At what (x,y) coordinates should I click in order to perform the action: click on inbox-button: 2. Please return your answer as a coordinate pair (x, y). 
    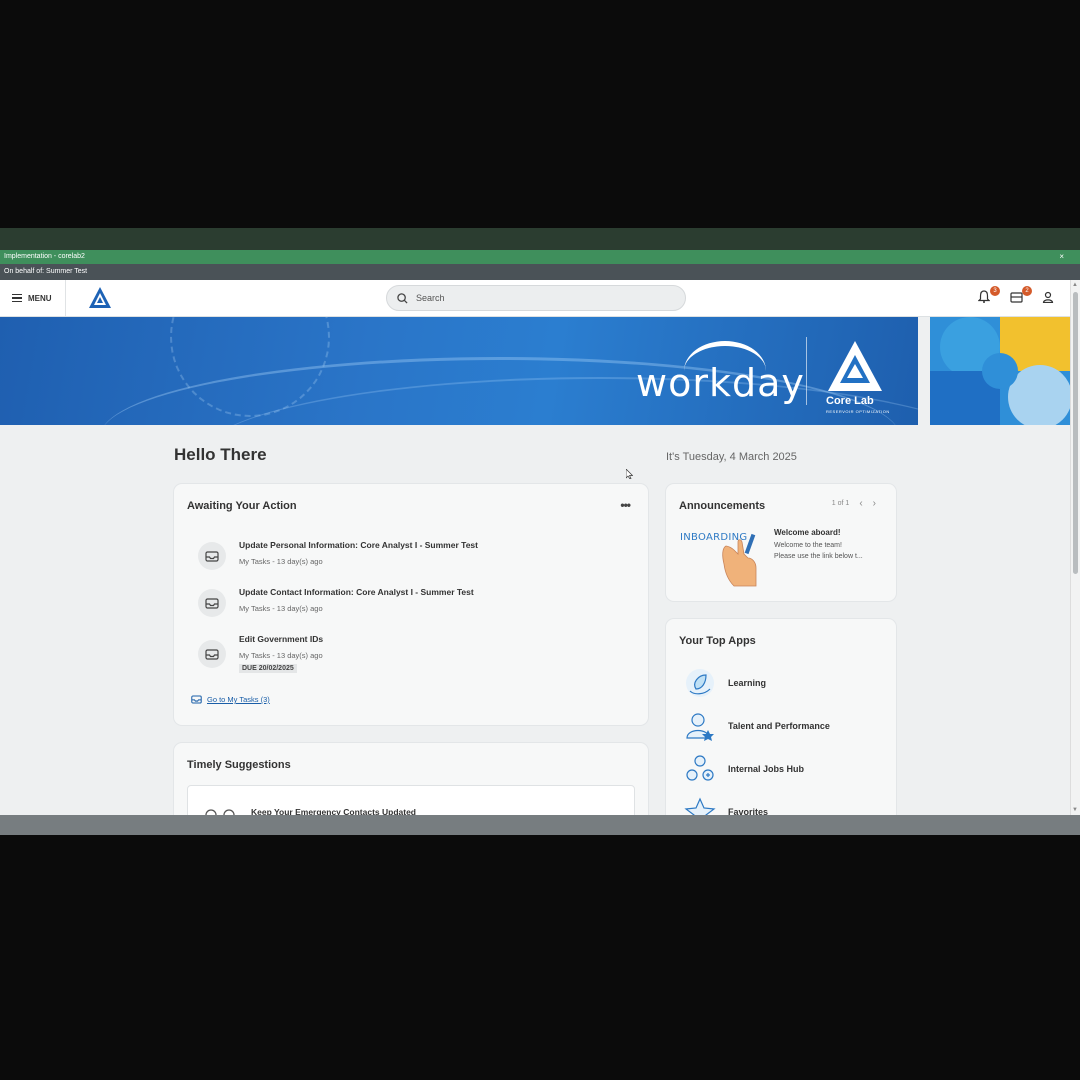
    Looking at the image, I should click on (1021, 296).